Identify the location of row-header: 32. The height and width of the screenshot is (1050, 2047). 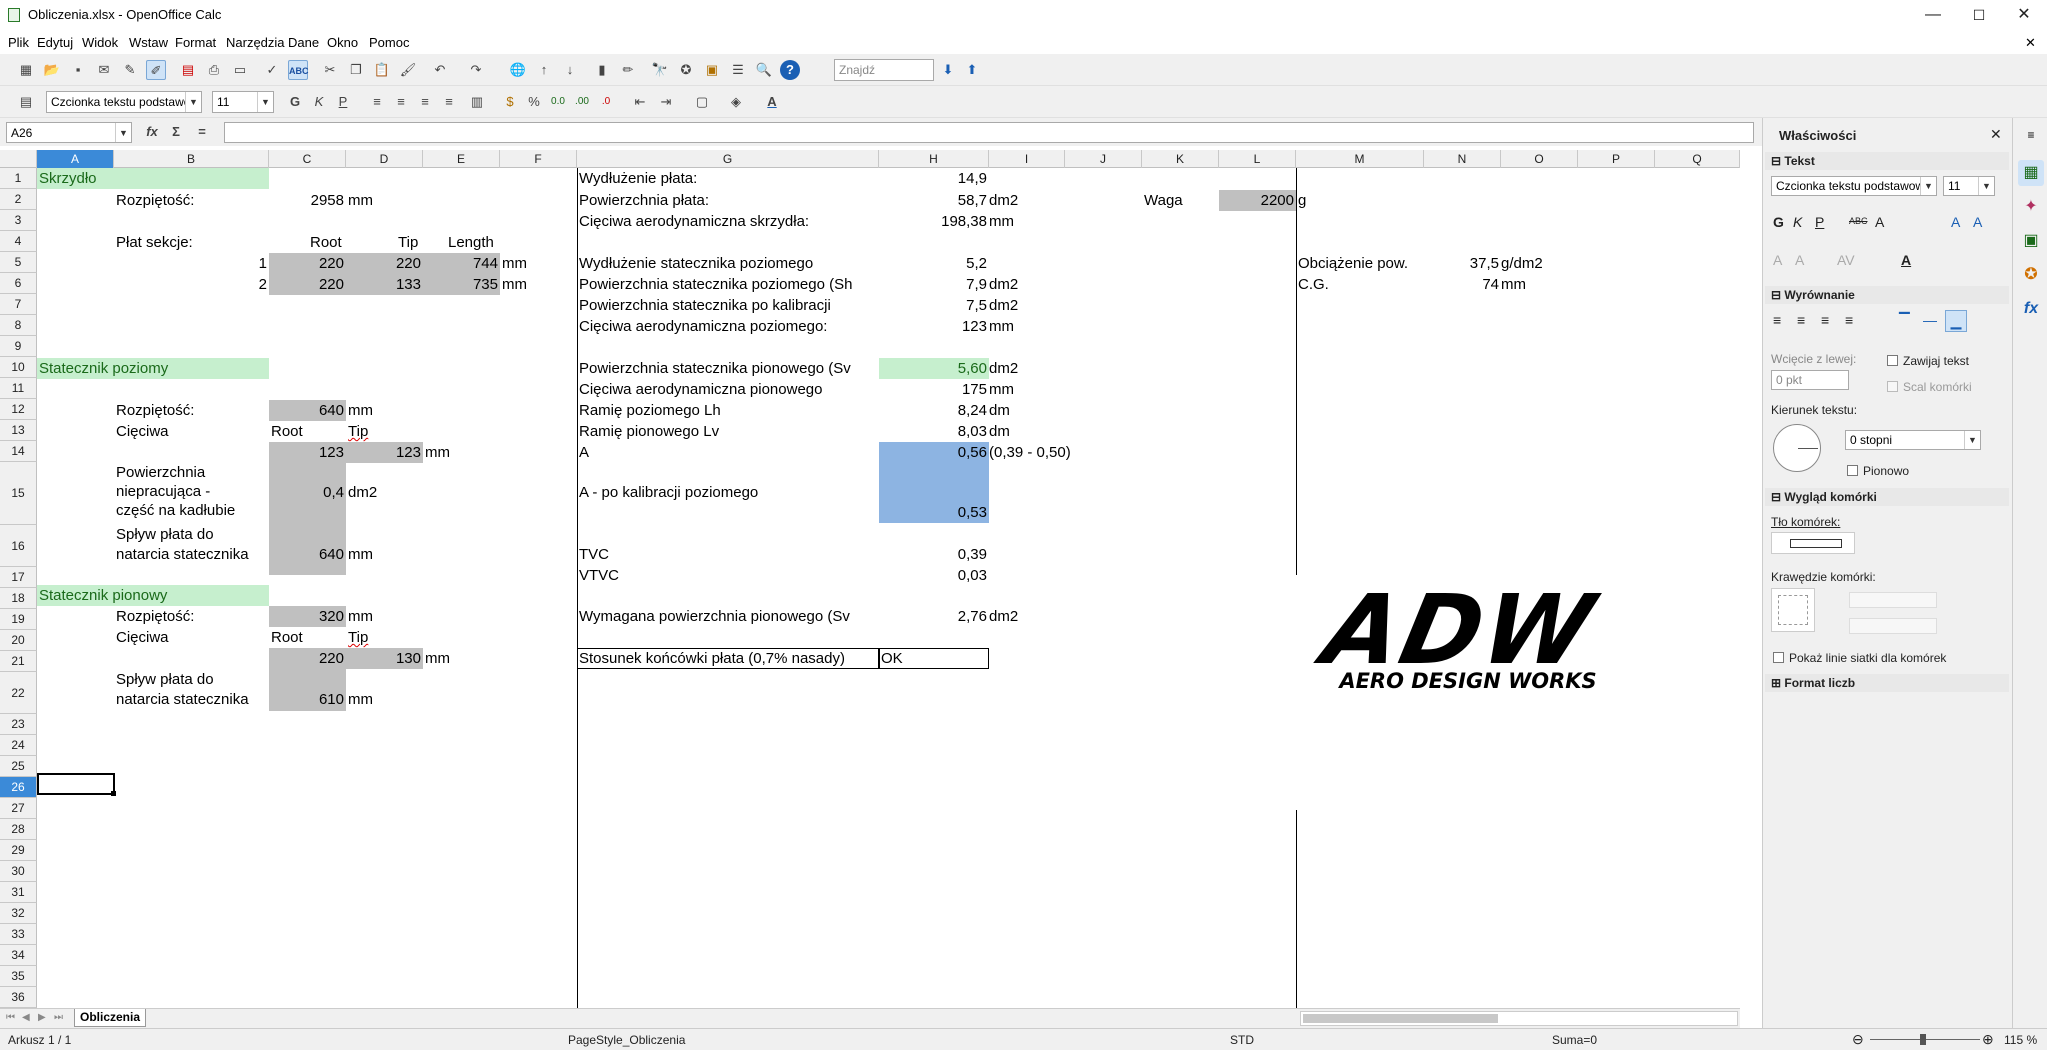
(18, 913).